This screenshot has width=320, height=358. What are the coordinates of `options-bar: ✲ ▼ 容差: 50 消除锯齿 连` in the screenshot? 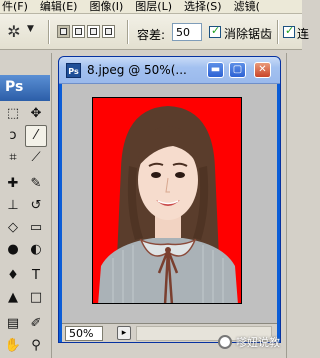 It's located at (154, 32).